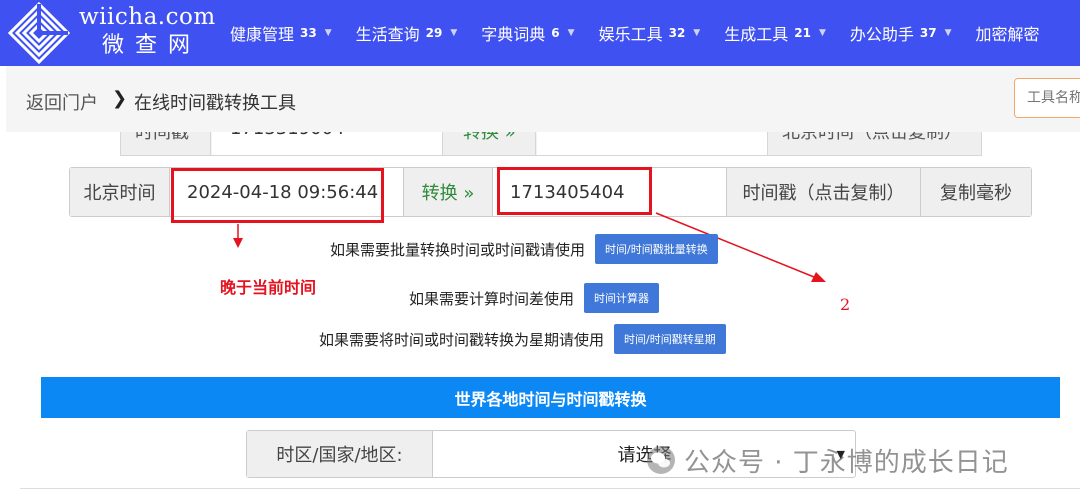  I want to click on nav-item-label: 字典词典, so click(513, 34).